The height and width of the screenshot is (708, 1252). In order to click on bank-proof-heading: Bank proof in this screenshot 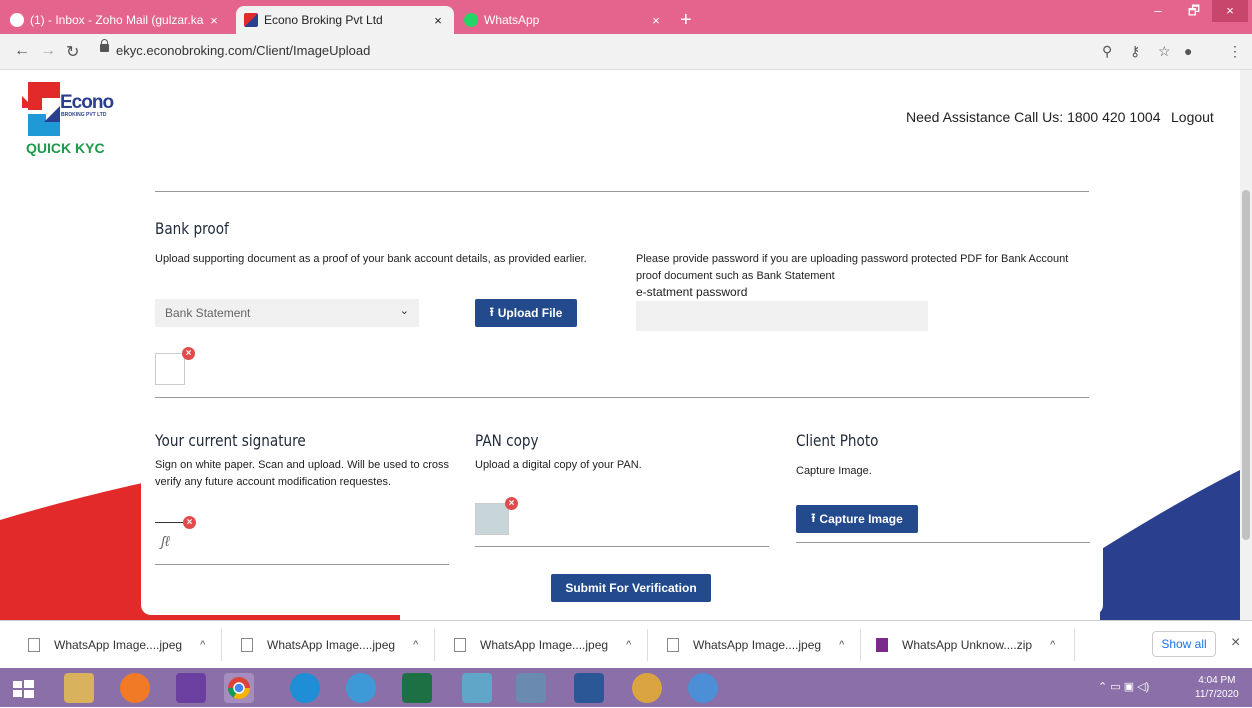, I will do `click(192, 228)`.